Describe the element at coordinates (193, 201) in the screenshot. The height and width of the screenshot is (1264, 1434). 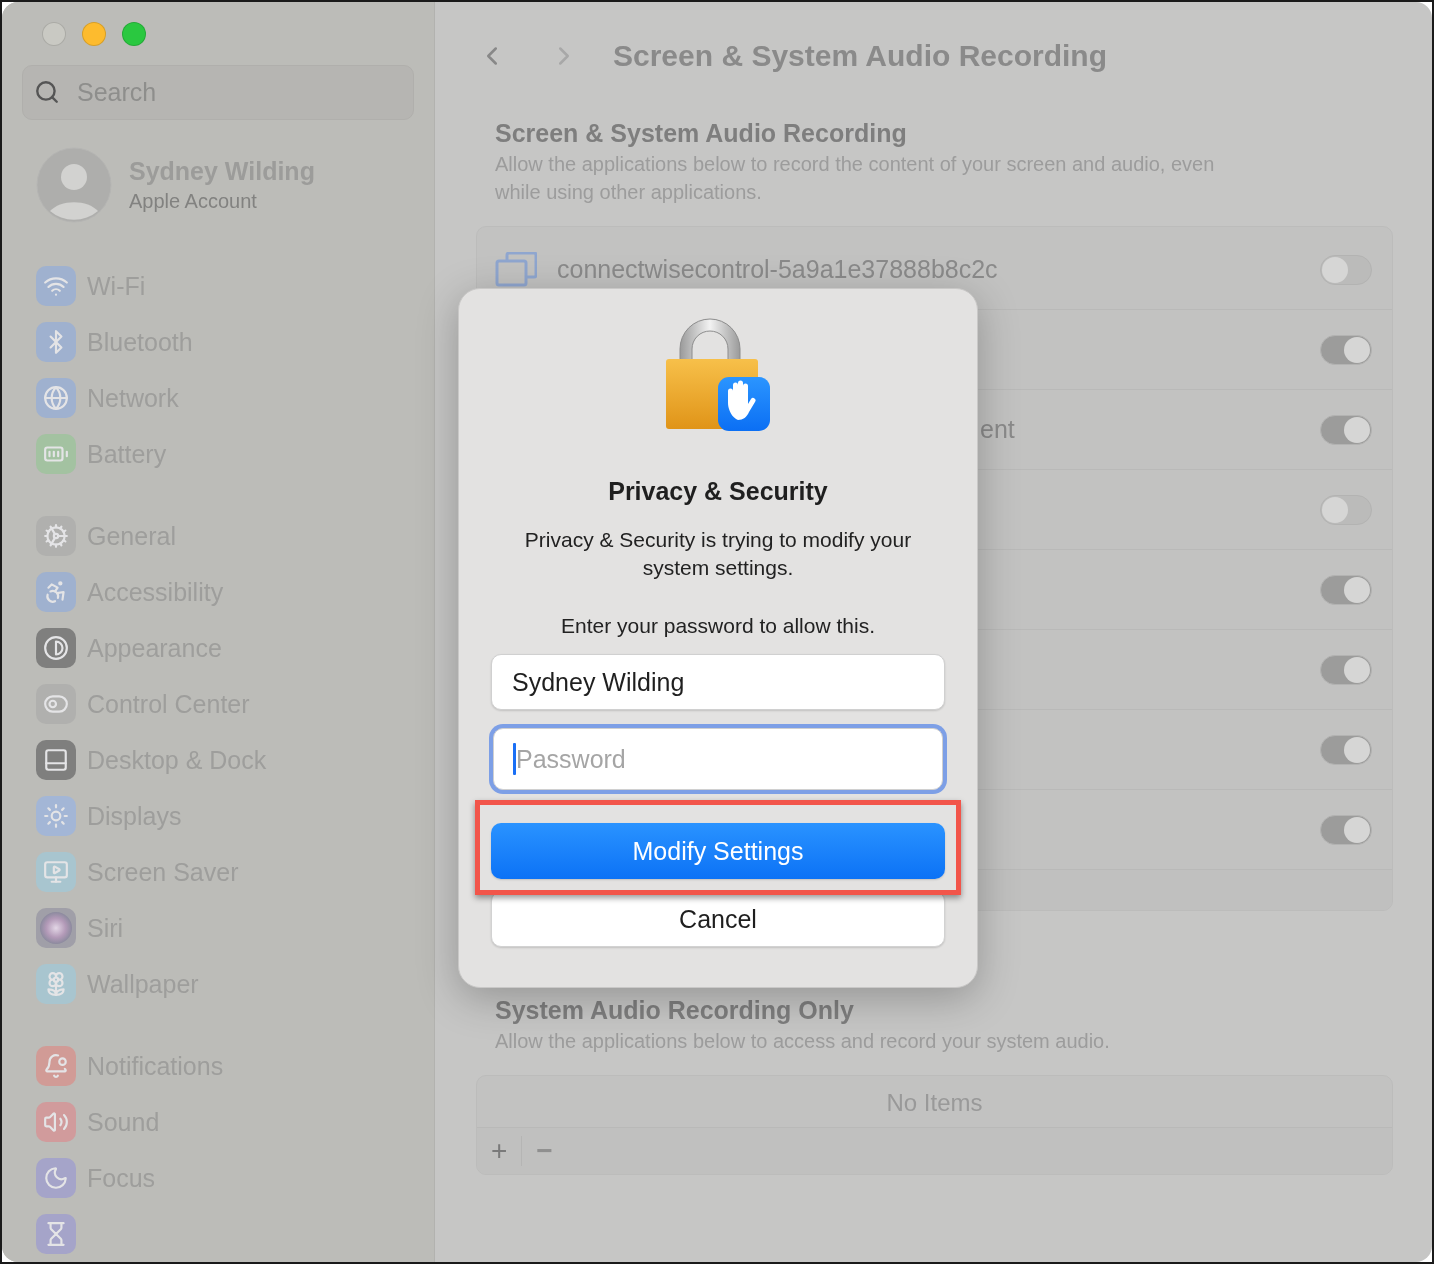
I see `account-subtitle: Apple Account` at that location.